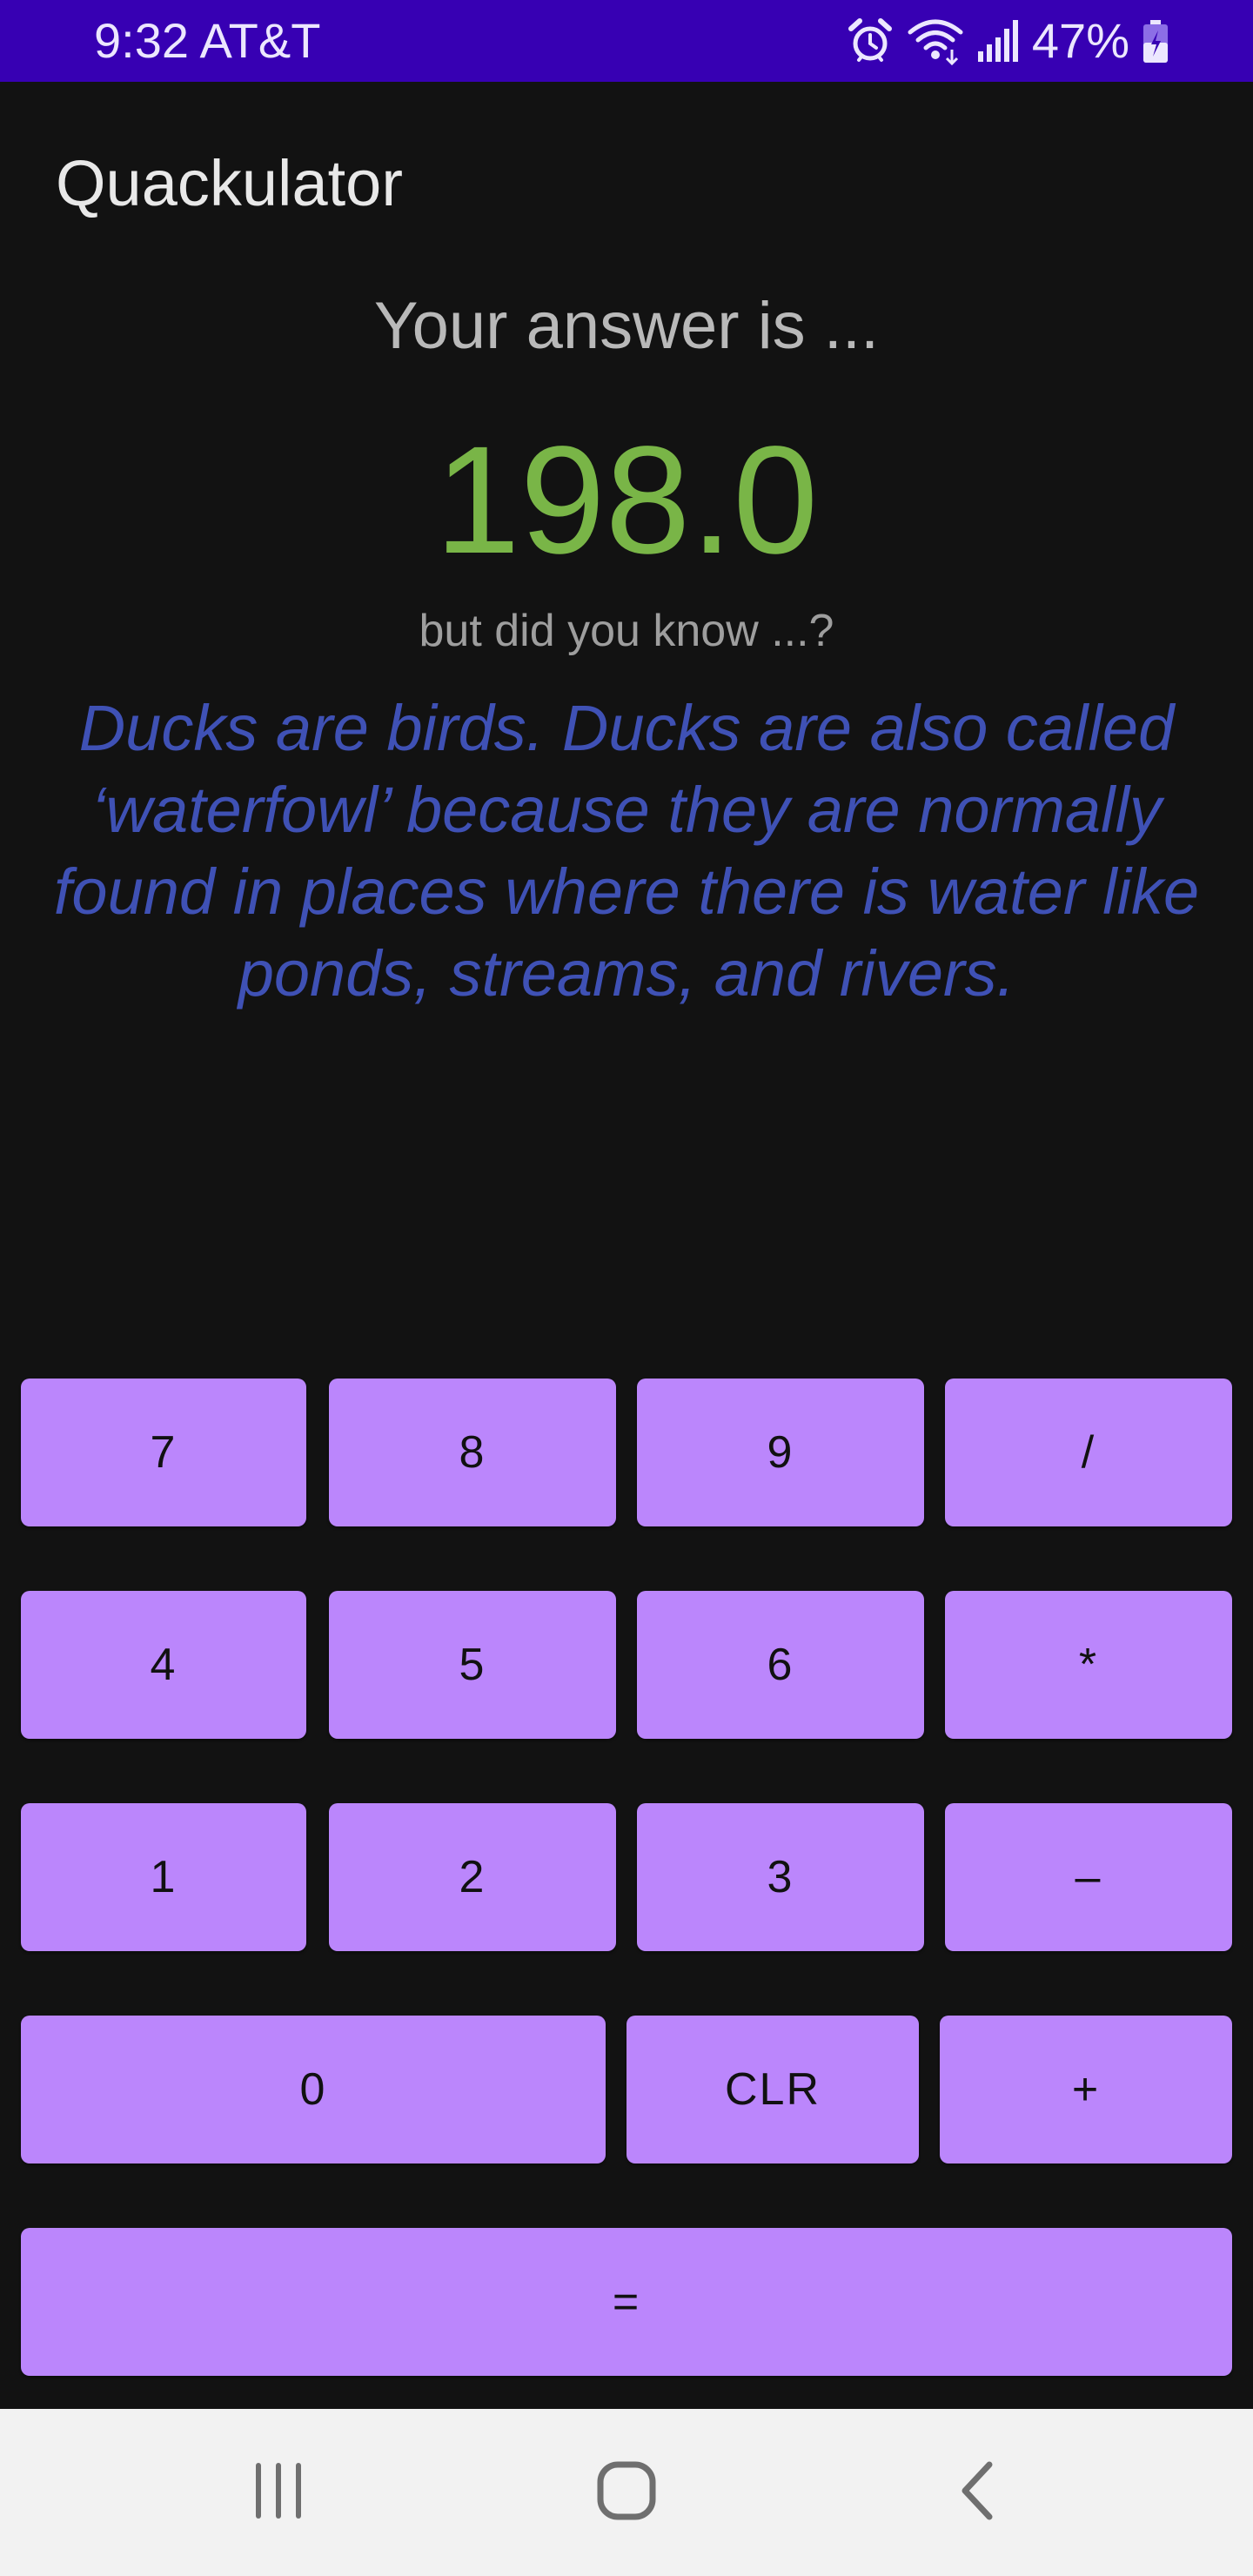  Describe the element at coordinates (472, 1453) in the screenshot. I see `key-8: 8` at that location.